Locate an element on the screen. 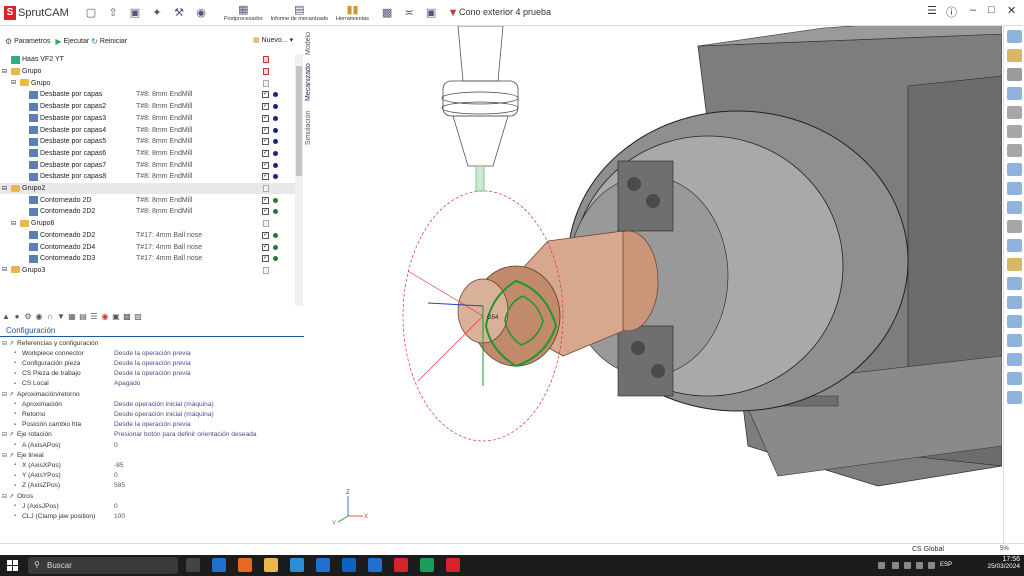 The height and width of the screenshot is (576, 1024). machine-item: Haas VF2 YT is located at coordinates (147, 60).